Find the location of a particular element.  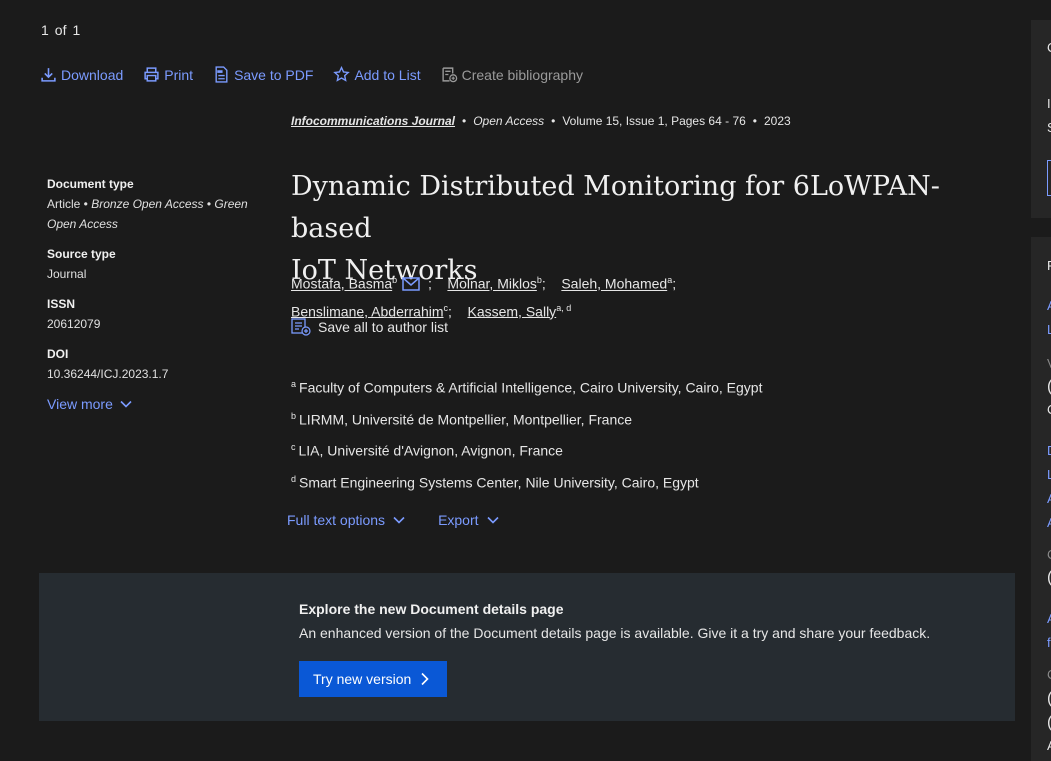

save-pdf-button: Save to PDF is located at coordinates (263, 74).